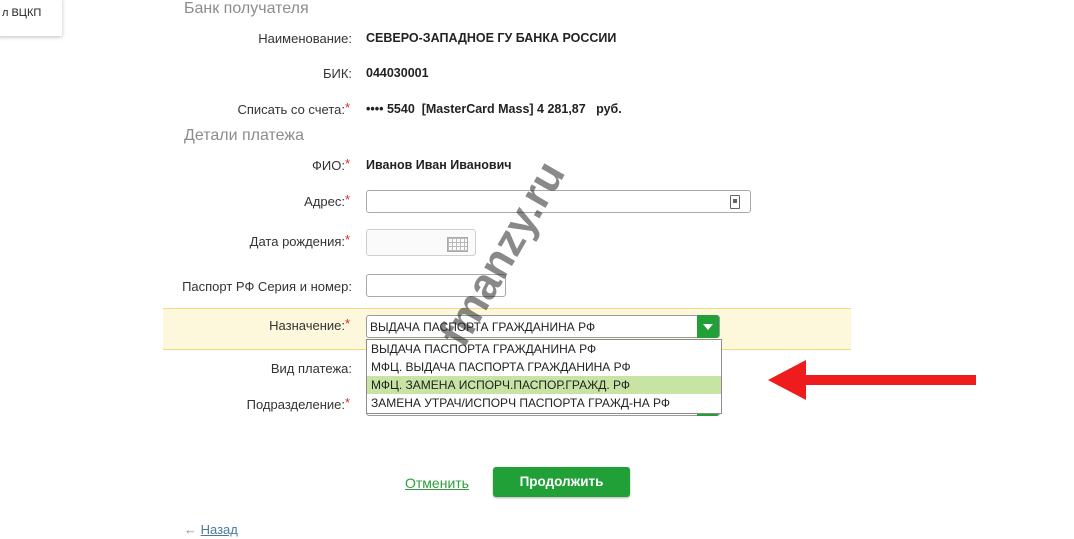 The image size is (1074, 539). What do you see at coordinates (291, 109) in the screenshot?
I see `account-label: Списать со счета:` at bounding box center [291, 109].